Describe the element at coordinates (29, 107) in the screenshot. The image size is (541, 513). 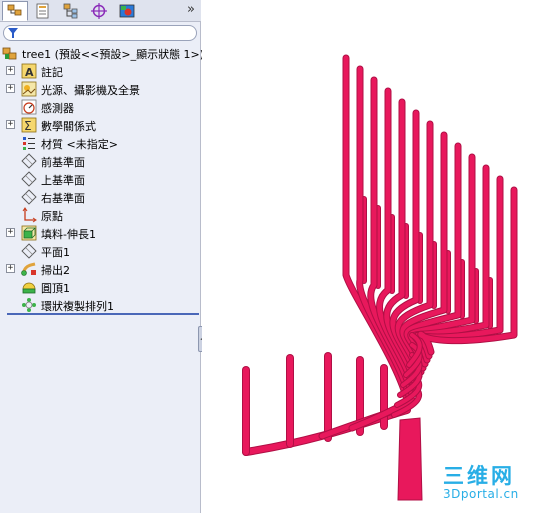
I see `sensor-icon` at that location.